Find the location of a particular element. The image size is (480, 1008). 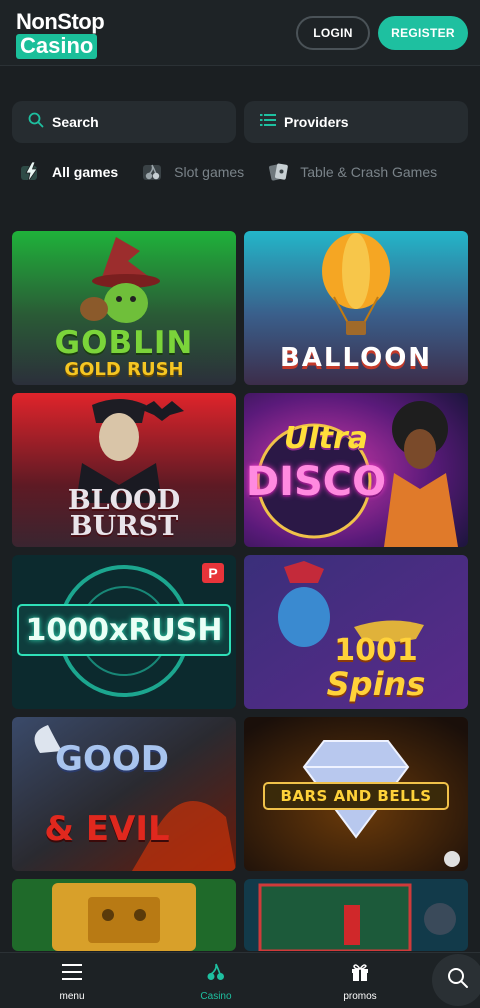

game-tile-bars-and-bells: BARS AND BELLS is located at coordinates (356, 794).